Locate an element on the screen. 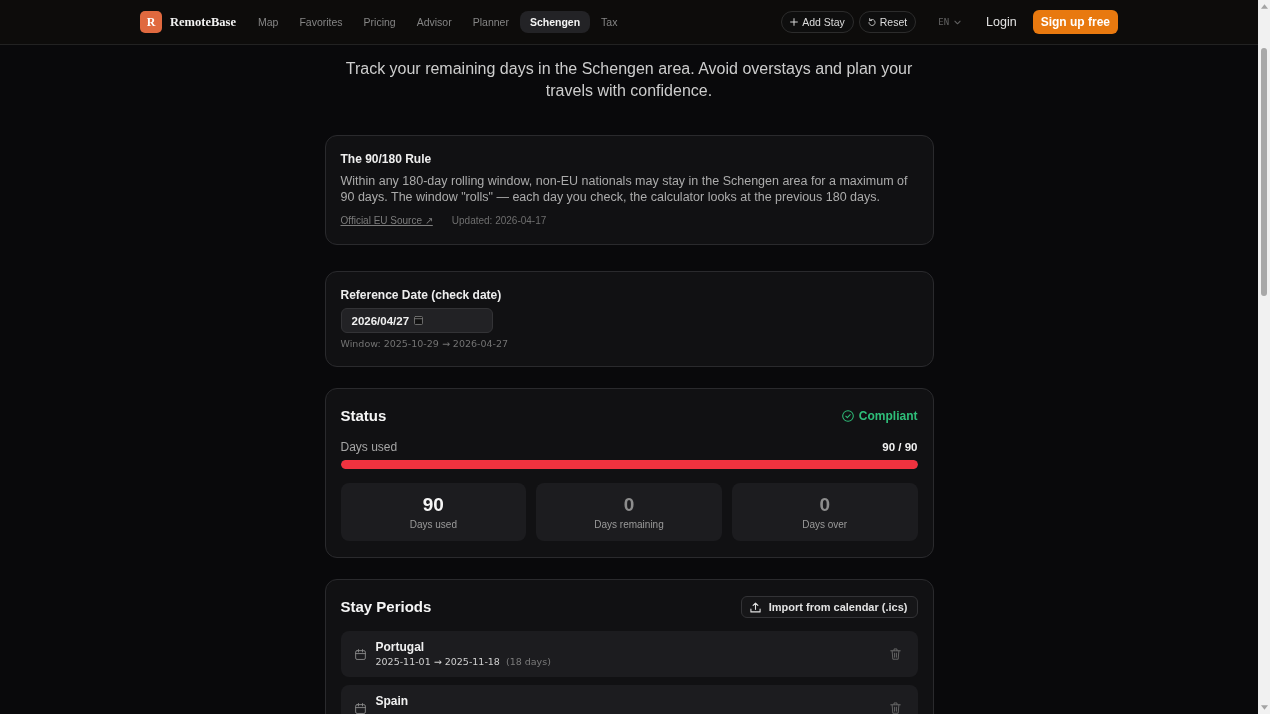  section-title: Stay Periods is located at coordinates (386, 607).